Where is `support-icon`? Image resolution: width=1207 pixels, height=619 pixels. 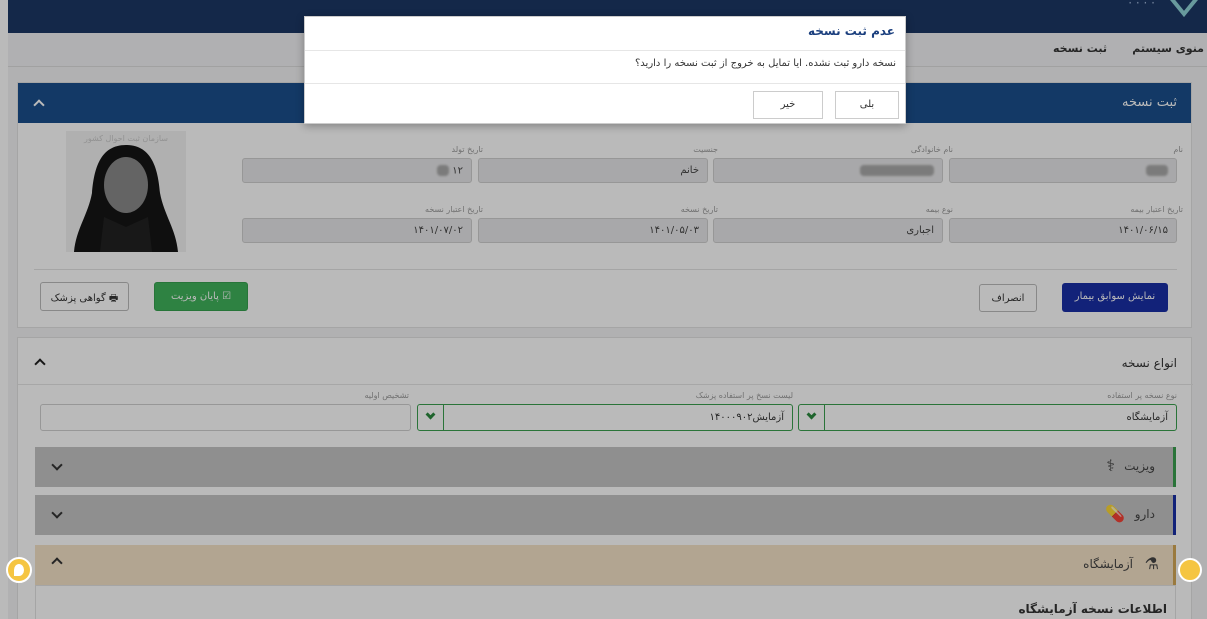
support-icon is located at coordinates (1190, 570).